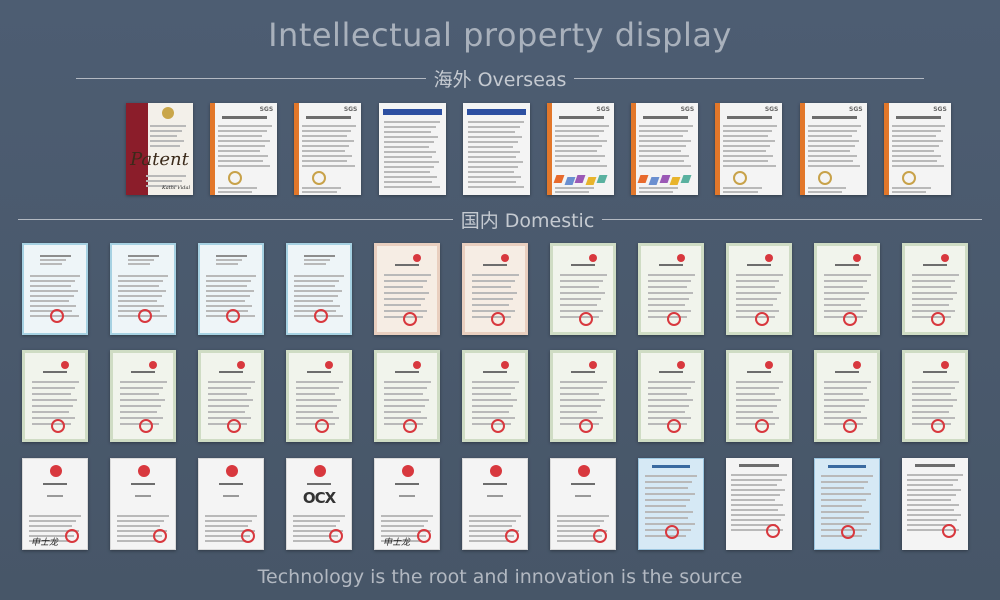  I want to click on section-header-overseas: 海外 Overseas, so click(500, 78).